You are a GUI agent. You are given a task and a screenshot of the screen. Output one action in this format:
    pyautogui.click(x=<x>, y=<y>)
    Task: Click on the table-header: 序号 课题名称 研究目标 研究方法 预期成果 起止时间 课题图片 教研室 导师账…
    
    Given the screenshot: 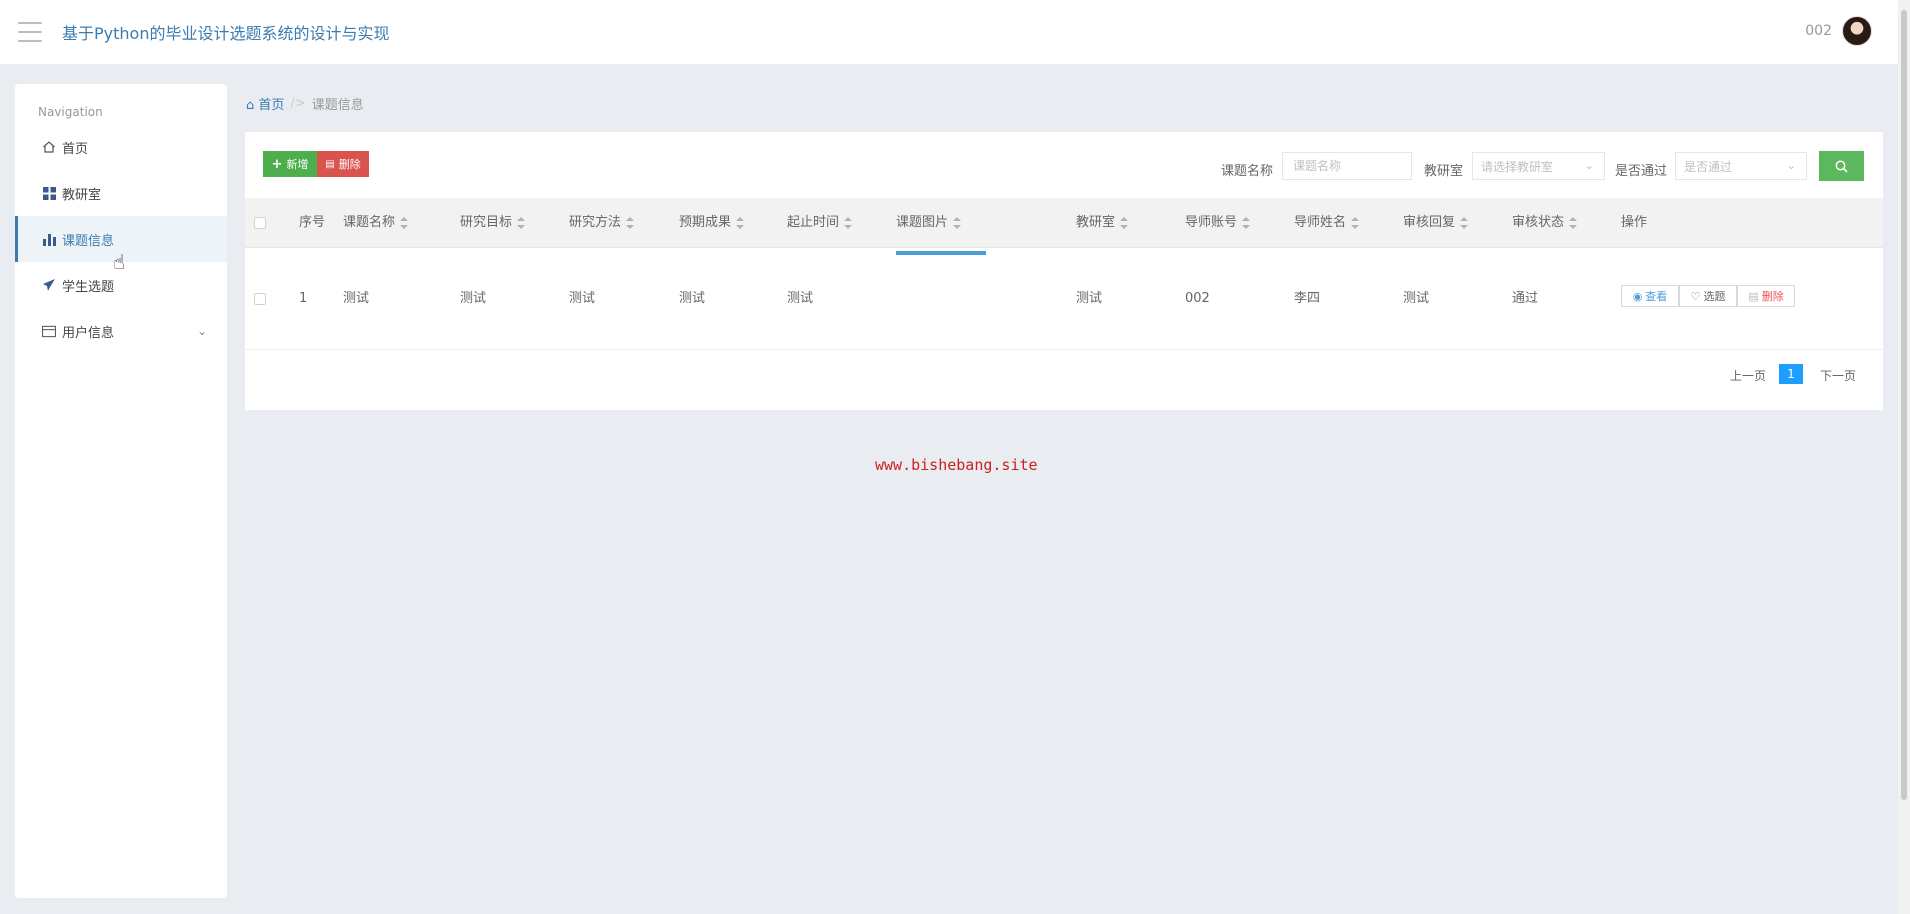 What is the action you would take?
    pyautogui.click(x=1064, y=223)
    